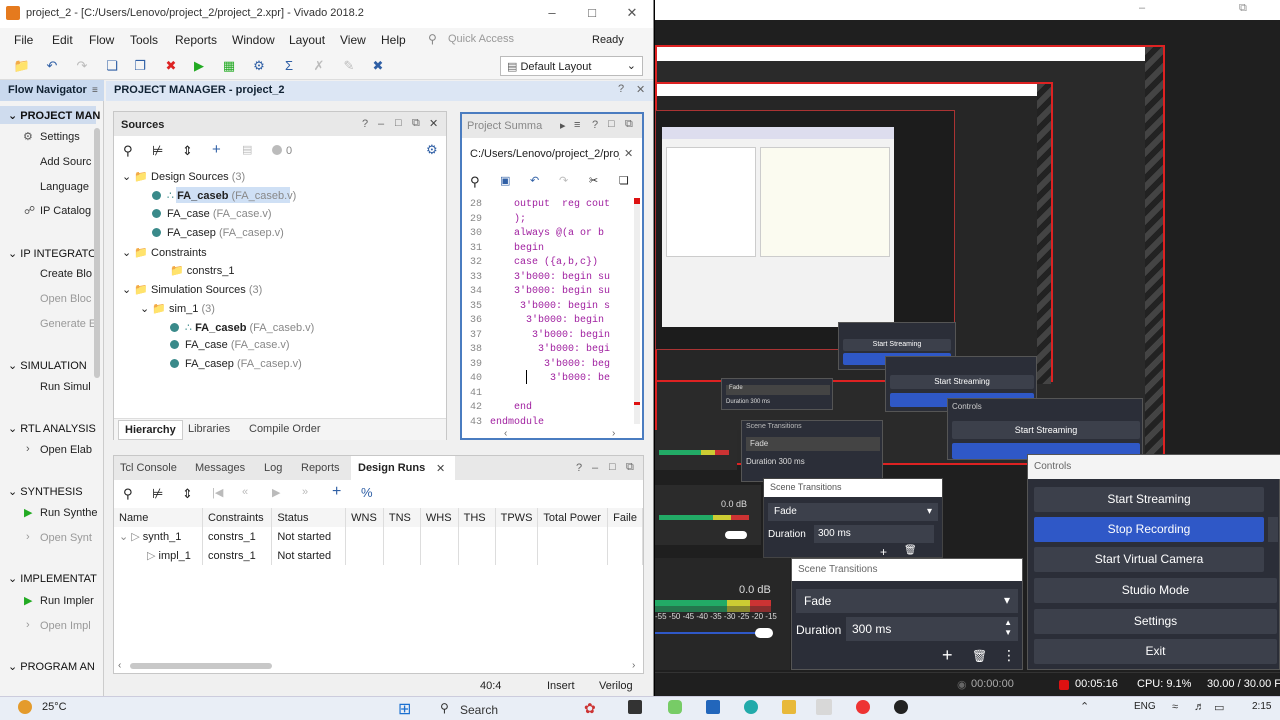  I want to click on play-icon: ▶, so click(276, 492).